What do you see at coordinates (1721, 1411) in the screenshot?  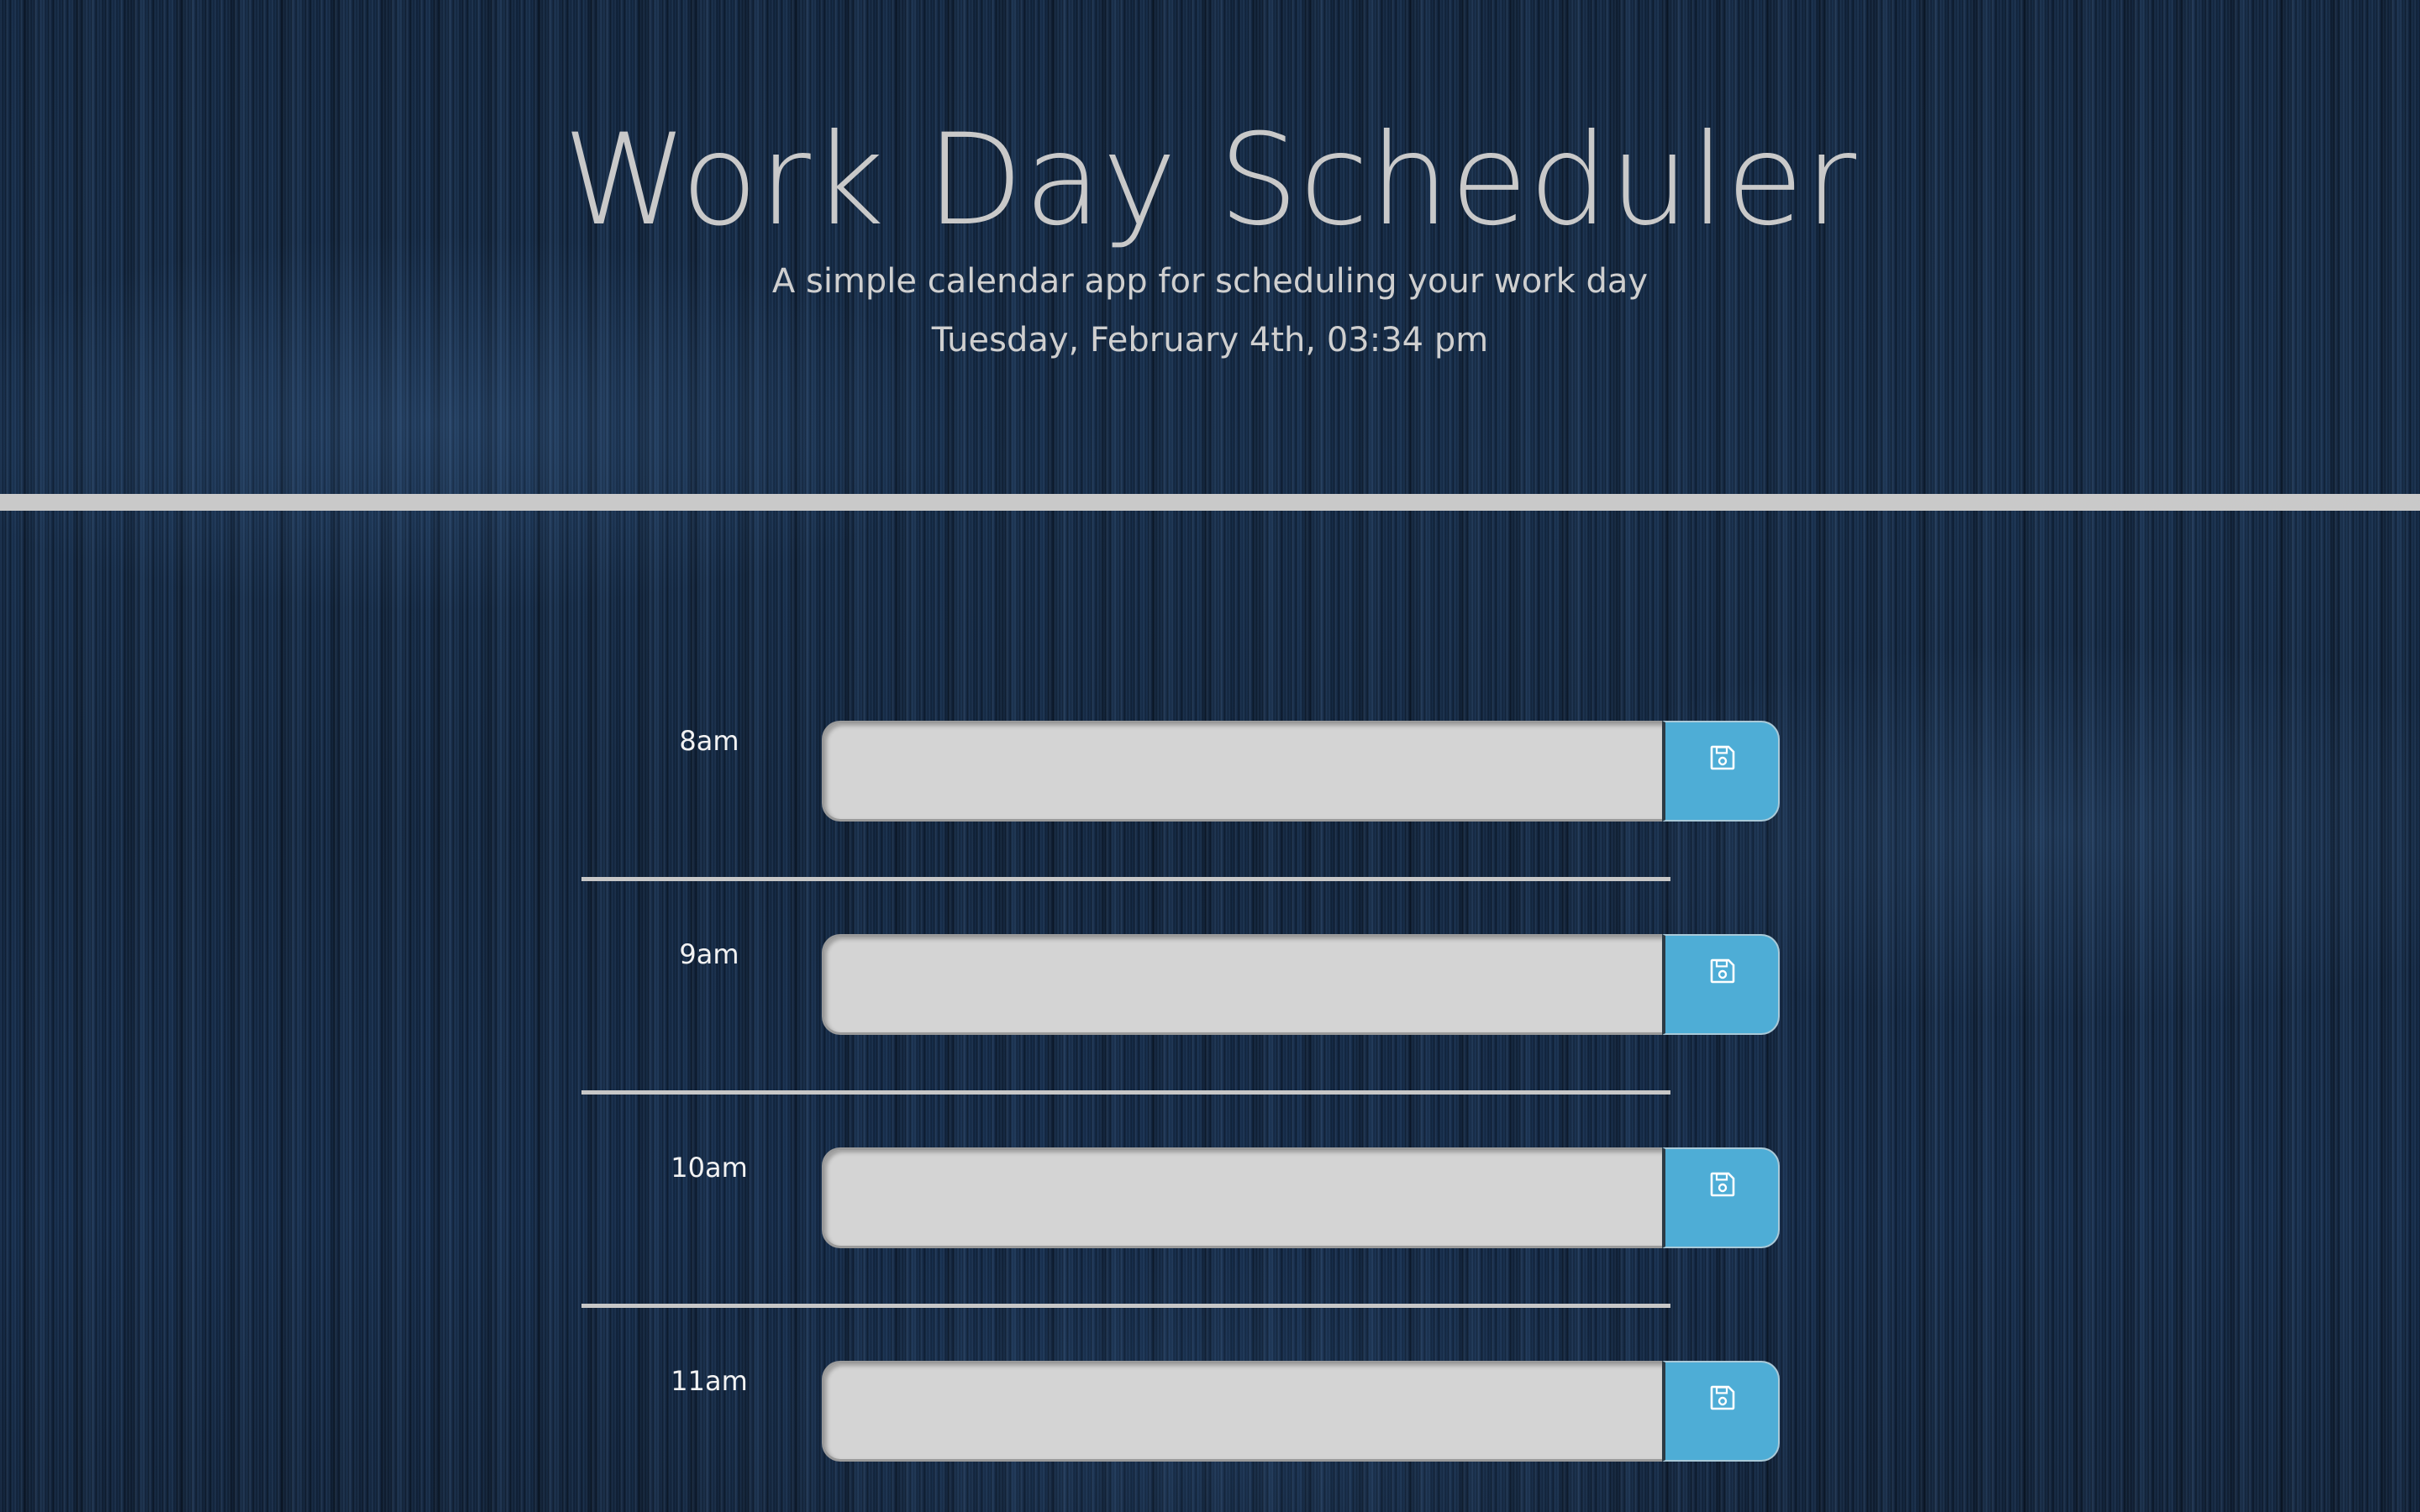 I see `save-button-11am` at bounding box center [1721, 1411].